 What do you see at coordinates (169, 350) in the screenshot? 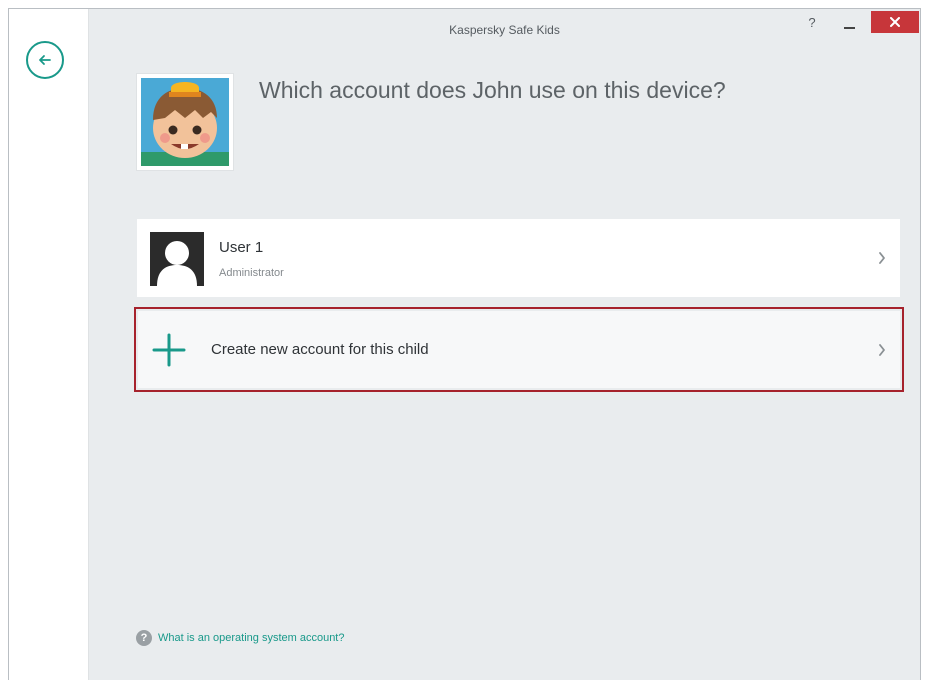
I see `plus-icon` at bounding box center [169, 350].